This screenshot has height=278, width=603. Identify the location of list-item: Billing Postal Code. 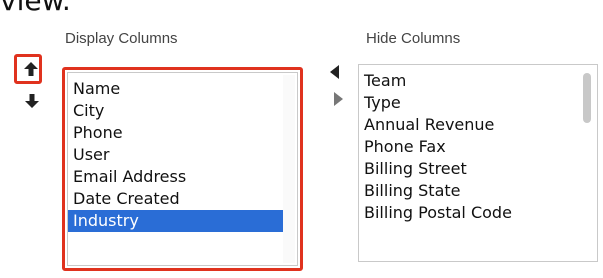
(469, 213).